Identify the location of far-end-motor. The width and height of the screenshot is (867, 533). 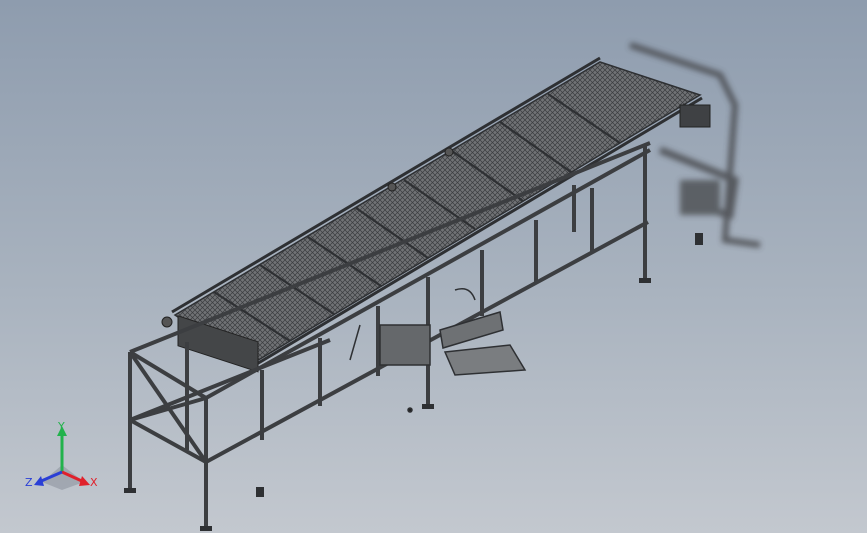
(695, 116).